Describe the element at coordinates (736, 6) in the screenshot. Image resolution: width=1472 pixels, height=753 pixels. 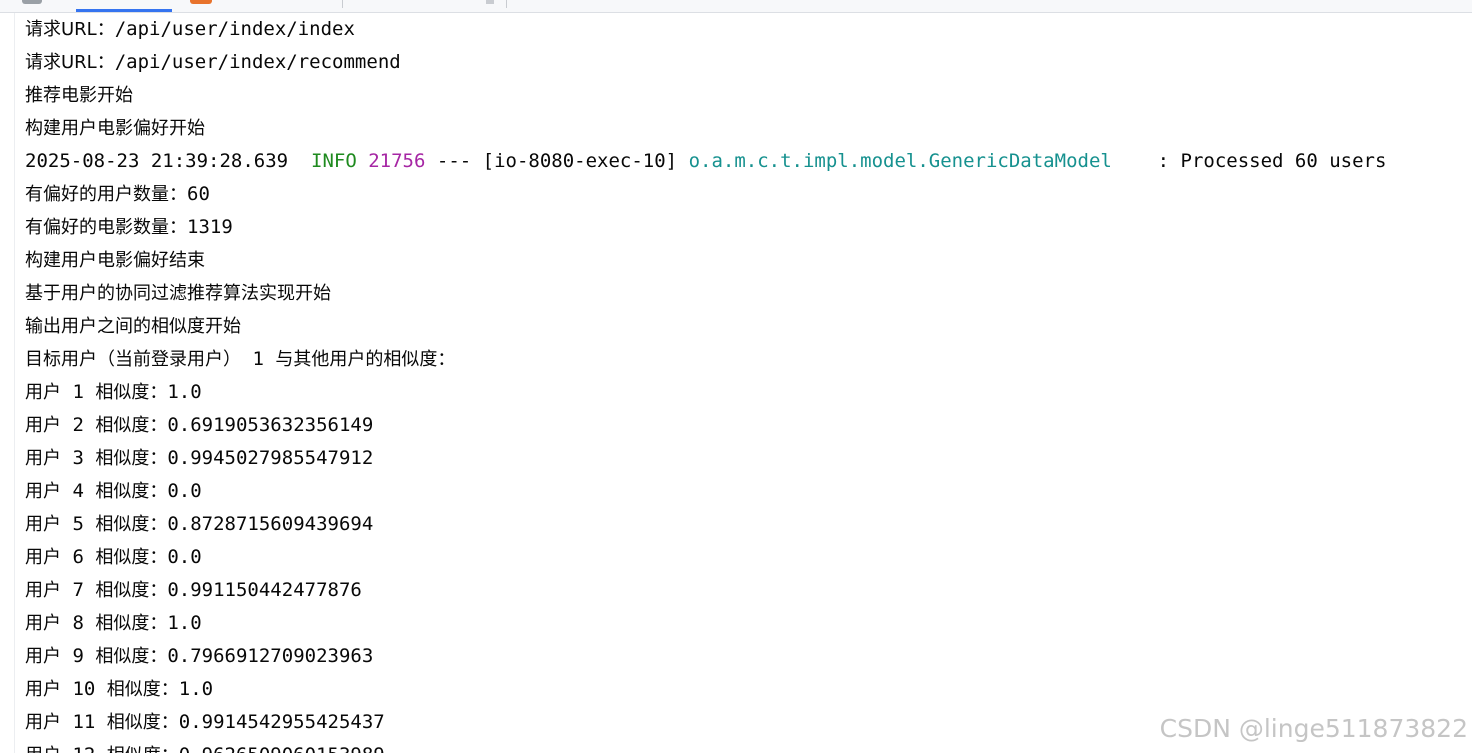
I see `console-tab-bar` at that location.